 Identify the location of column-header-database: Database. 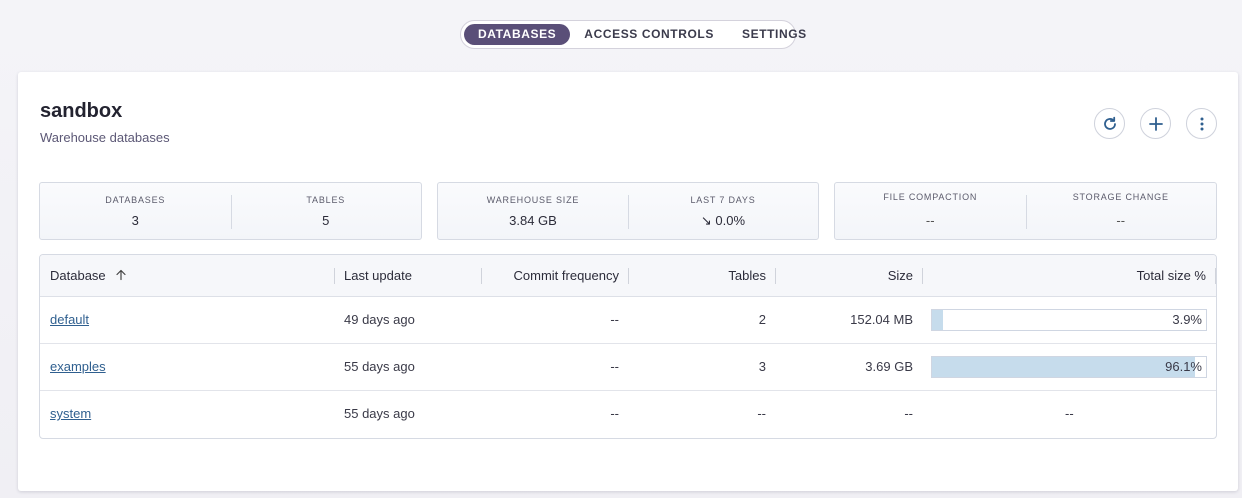
(88, 276).